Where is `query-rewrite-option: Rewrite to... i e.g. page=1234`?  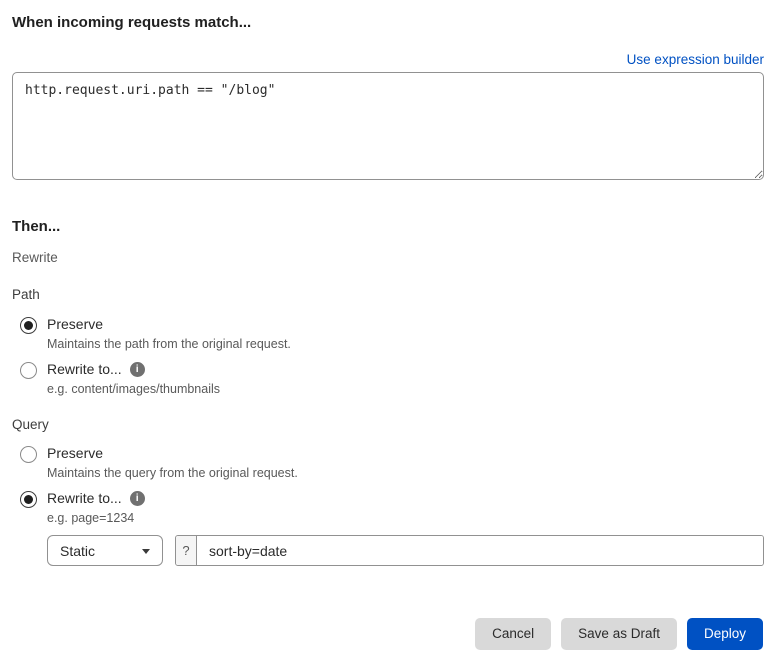 query-rewrite-option: Rewrite to... i e.g. page=1234 is located at coordinates (392, 508).